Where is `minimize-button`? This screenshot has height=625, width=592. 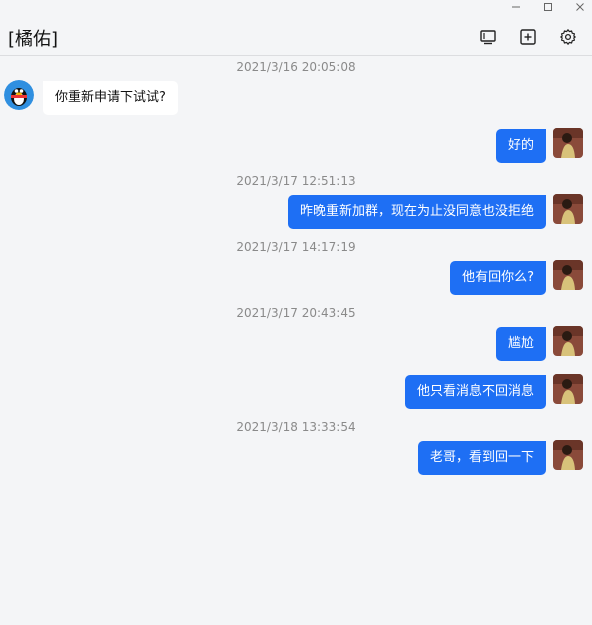 minimize-button is located at coordinates (516, 7).